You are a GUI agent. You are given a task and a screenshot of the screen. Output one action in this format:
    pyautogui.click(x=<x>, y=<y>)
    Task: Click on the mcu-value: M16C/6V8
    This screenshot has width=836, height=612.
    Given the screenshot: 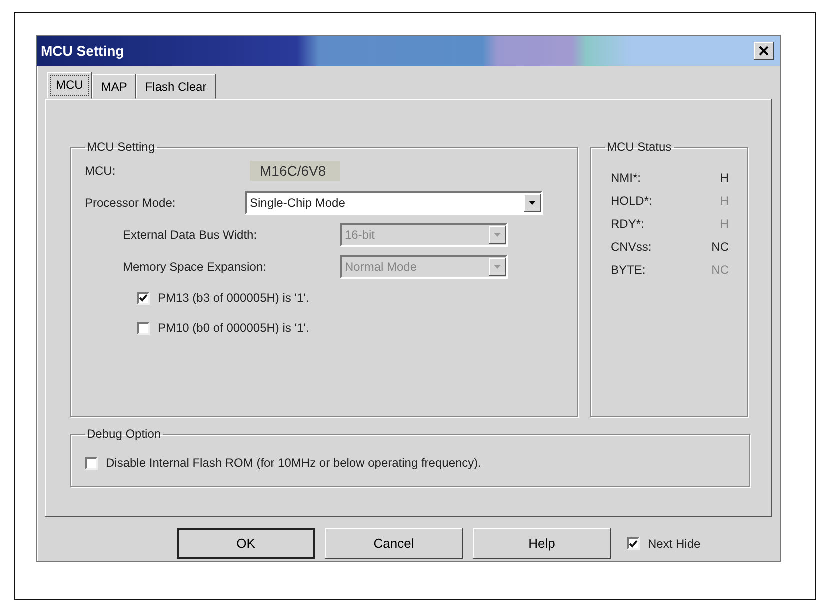 What is the action you would take?
    pyautogui.click(x=295, y=171)
    